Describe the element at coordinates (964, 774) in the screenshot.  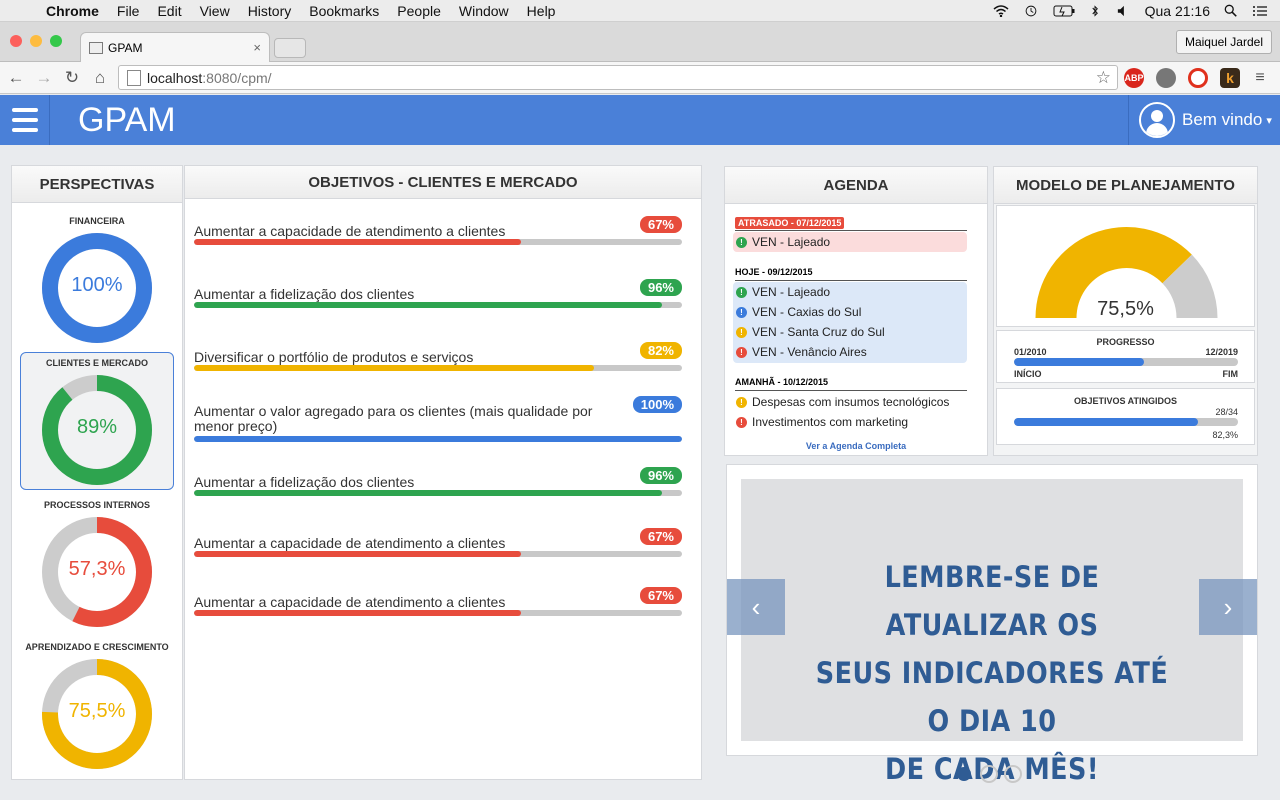
I see `carousel-dot-active` at that location.